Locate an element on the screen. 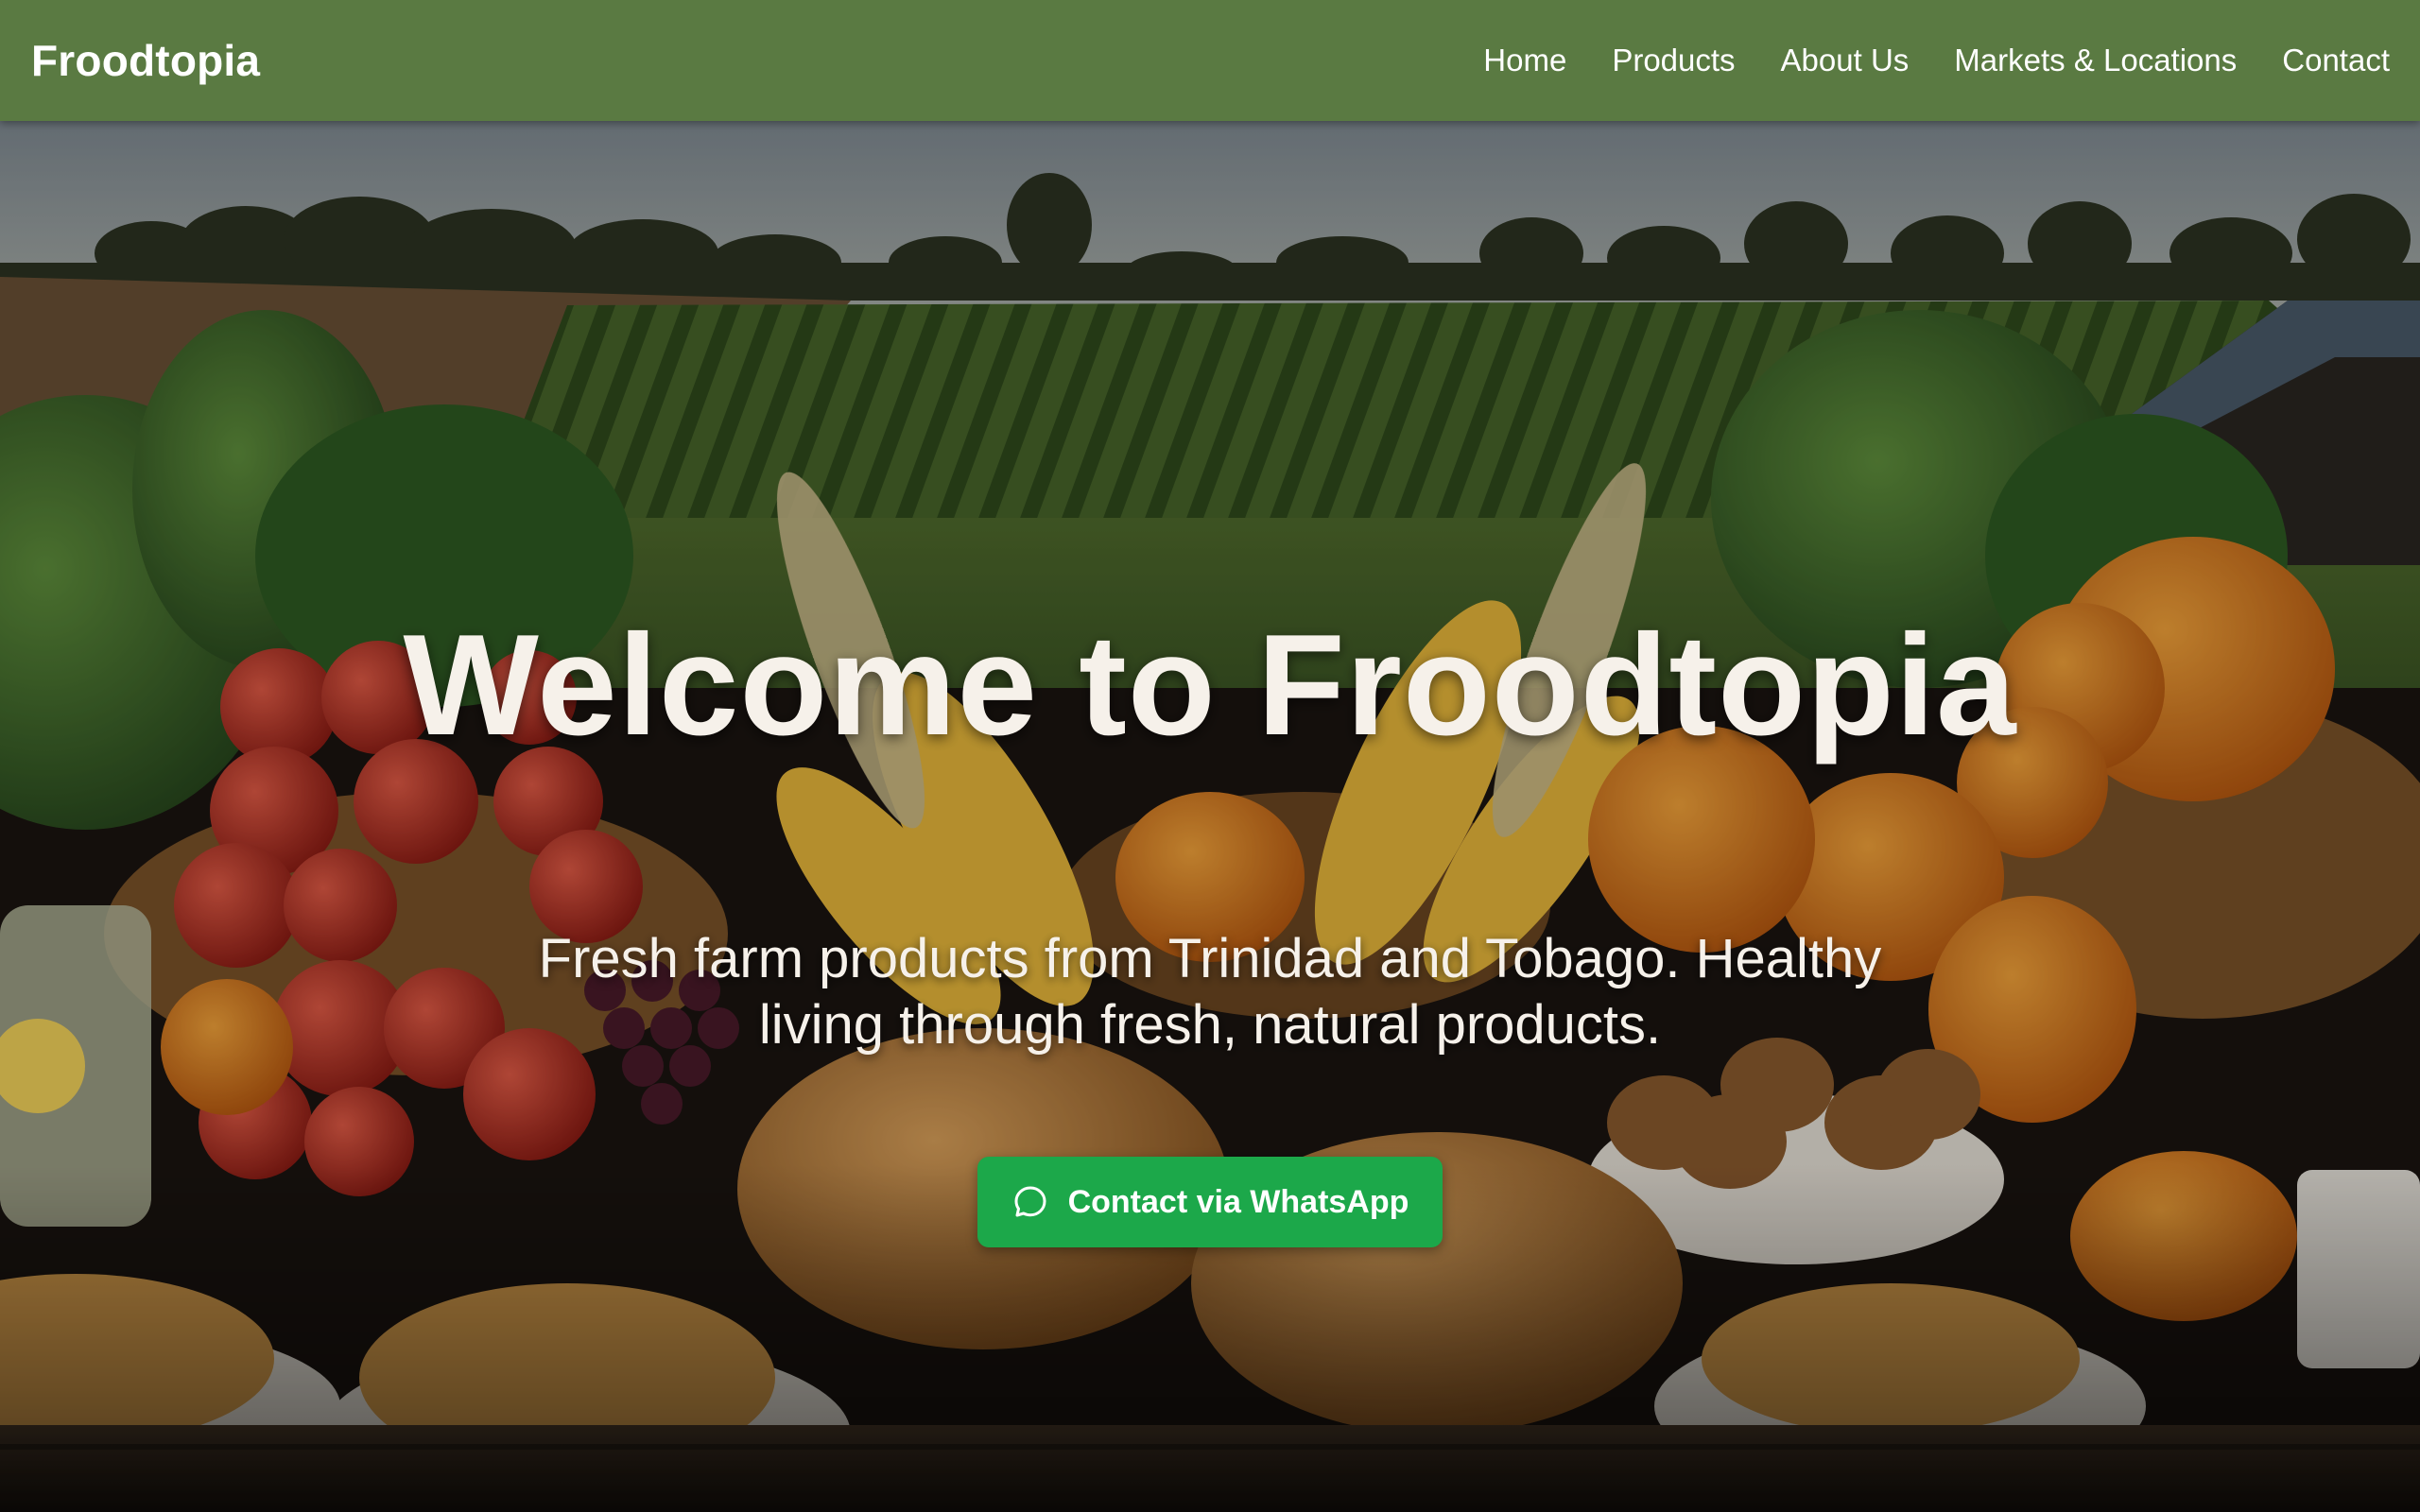 Image resolution: width=2420 pixels, height=1512 pixels. nav-link-products: Products is located at coordinates (1673, 60).